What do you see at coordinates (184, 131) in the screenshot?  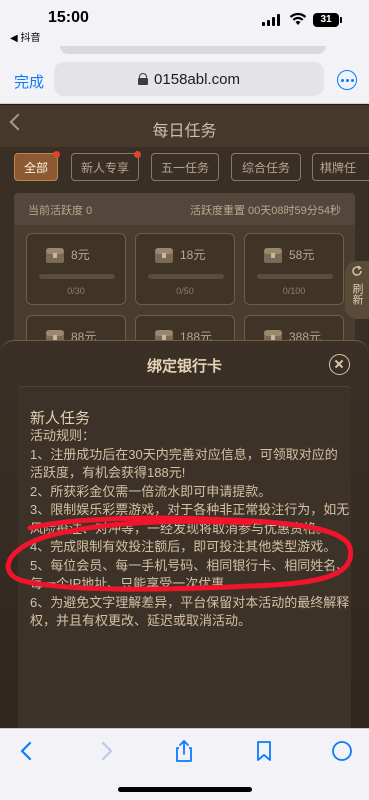 I see `page-title: 每日任务` at bounding box center [184, 131].